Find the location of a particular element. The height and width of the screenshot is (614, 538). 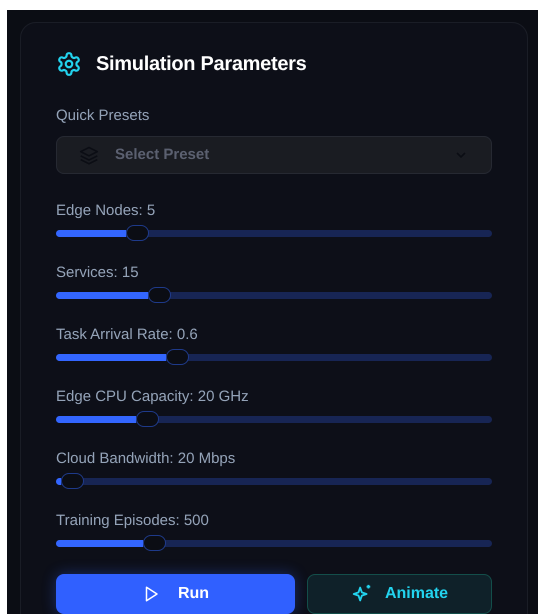

slider-label: Training Episodes: 500 is located at coordinates (133, 521).